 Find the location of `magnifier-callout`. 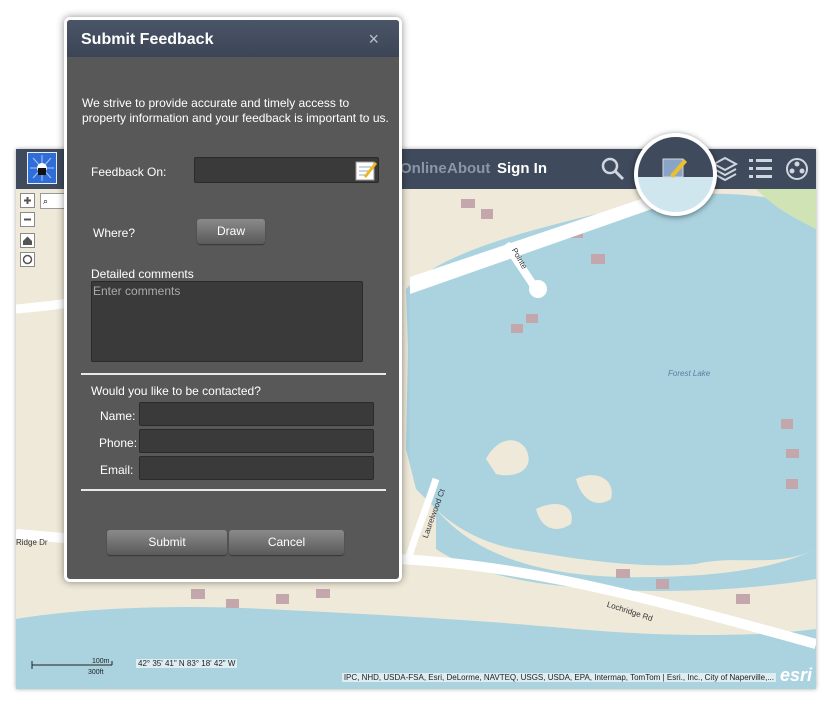

magnifier-callout is located at coordinates (675, 174).